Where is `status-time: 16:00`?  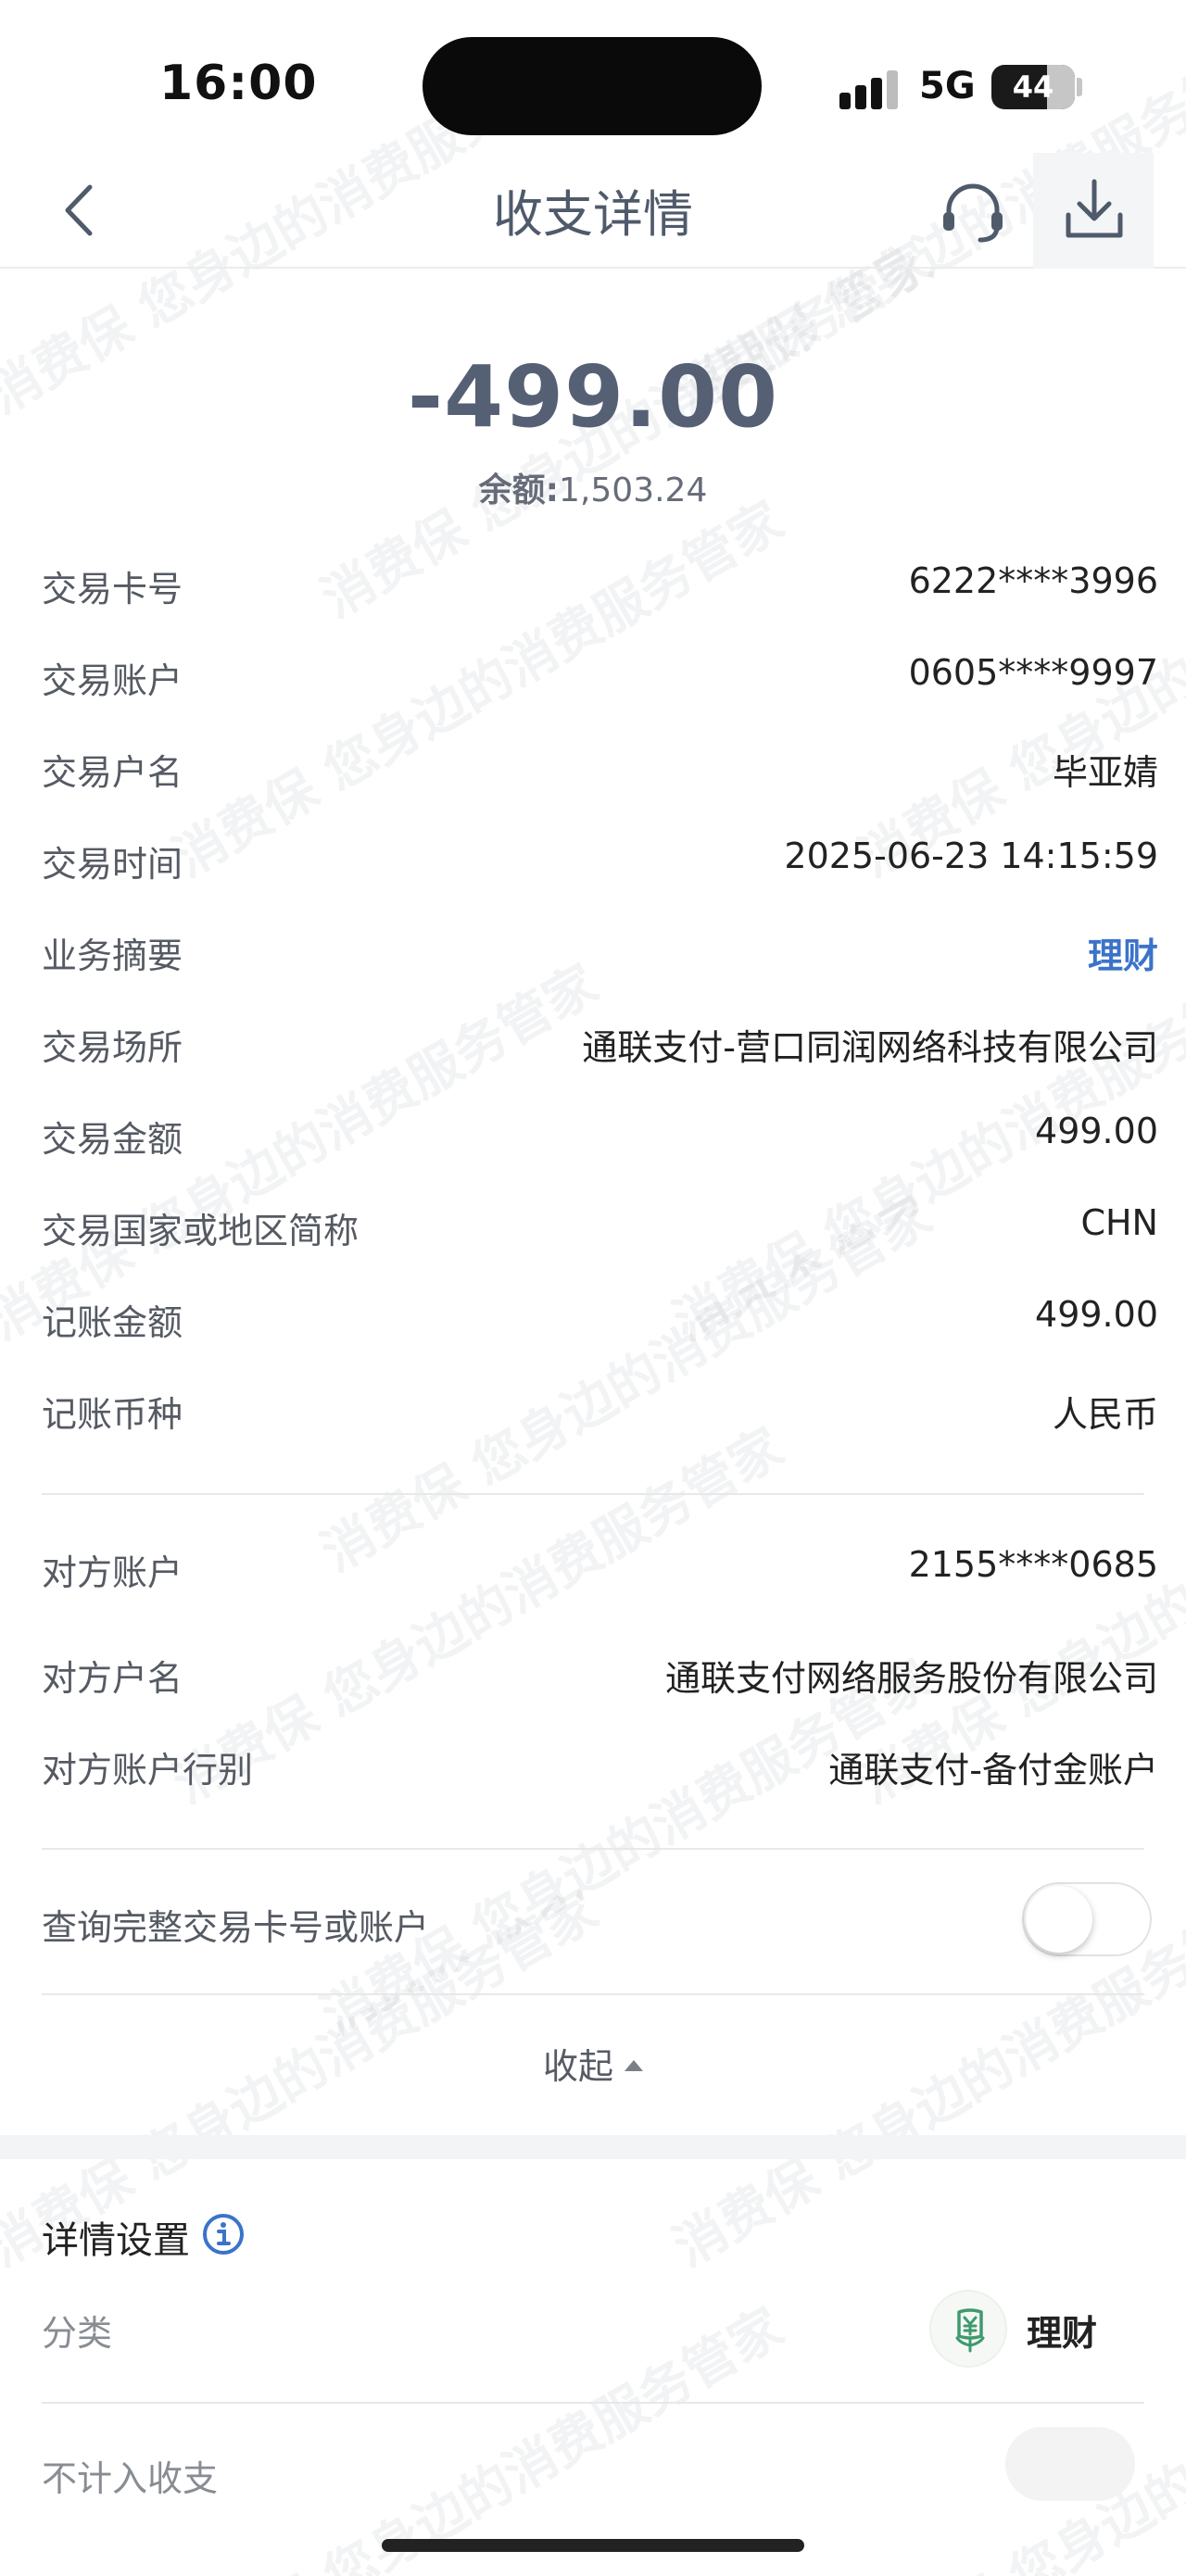 status-time: 16:00 is located at coordinates (238, 83).